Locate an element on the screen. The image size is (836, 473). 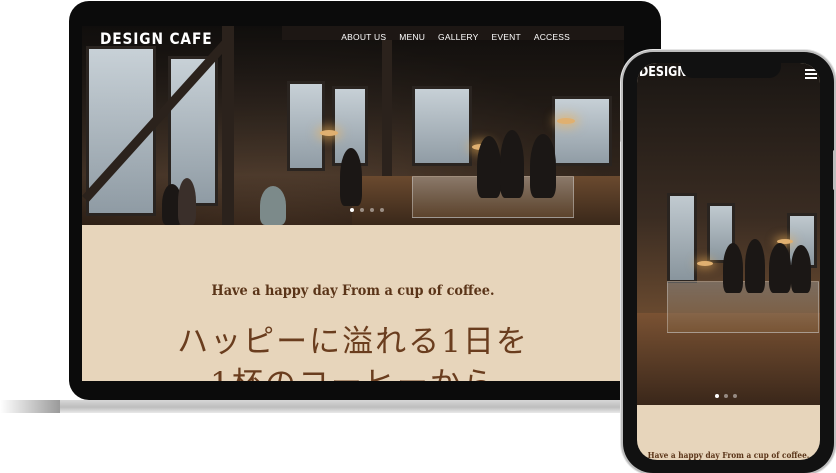
hamburger-menu-icon is located at coordinates (811, 74).